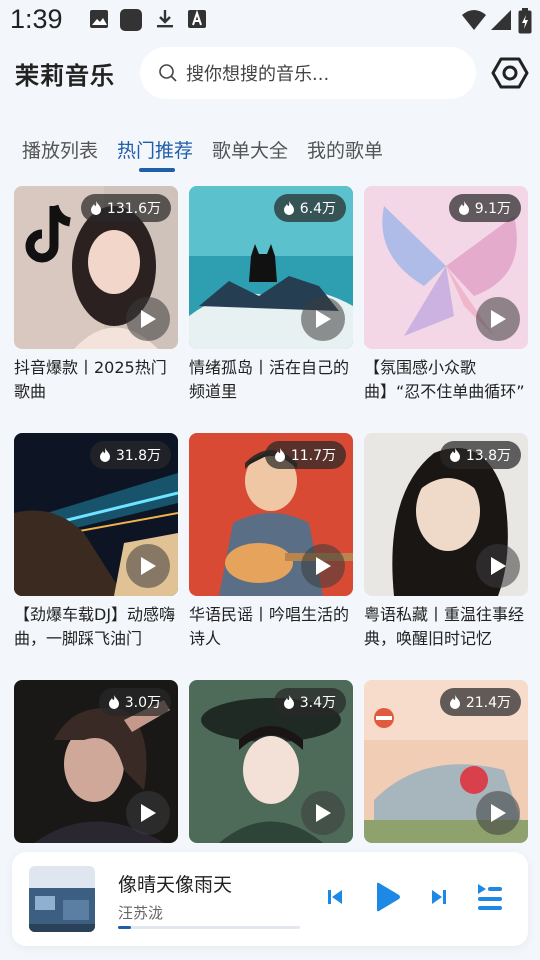 The width and height of the screenshot is (540, 960). What do you see at coordinates (197, 21) in the screenshot?
I see `a-icon` at bounding box center [197, 21].